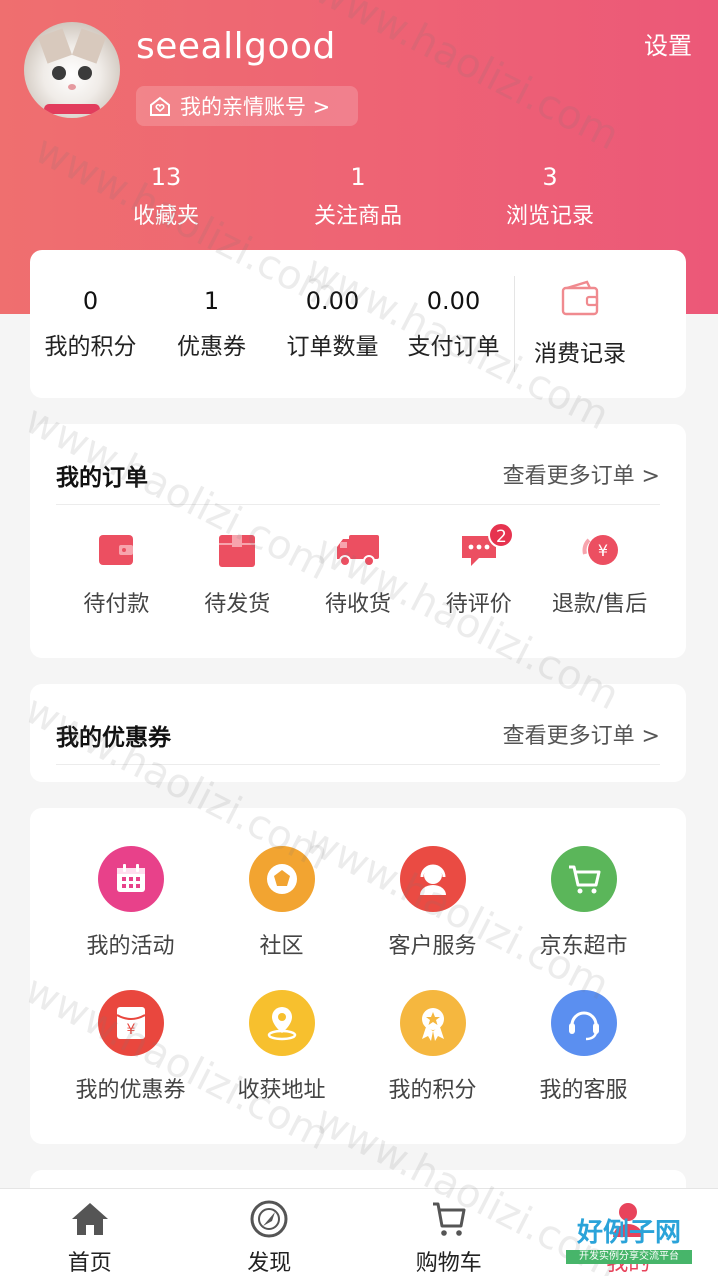 Image resolution: width=718 pixels, height=1276 pixels. What do you see at coordinates (160, 106) in the screenshot?
I see `home-heart-icon` at bounding box center [160, 106].